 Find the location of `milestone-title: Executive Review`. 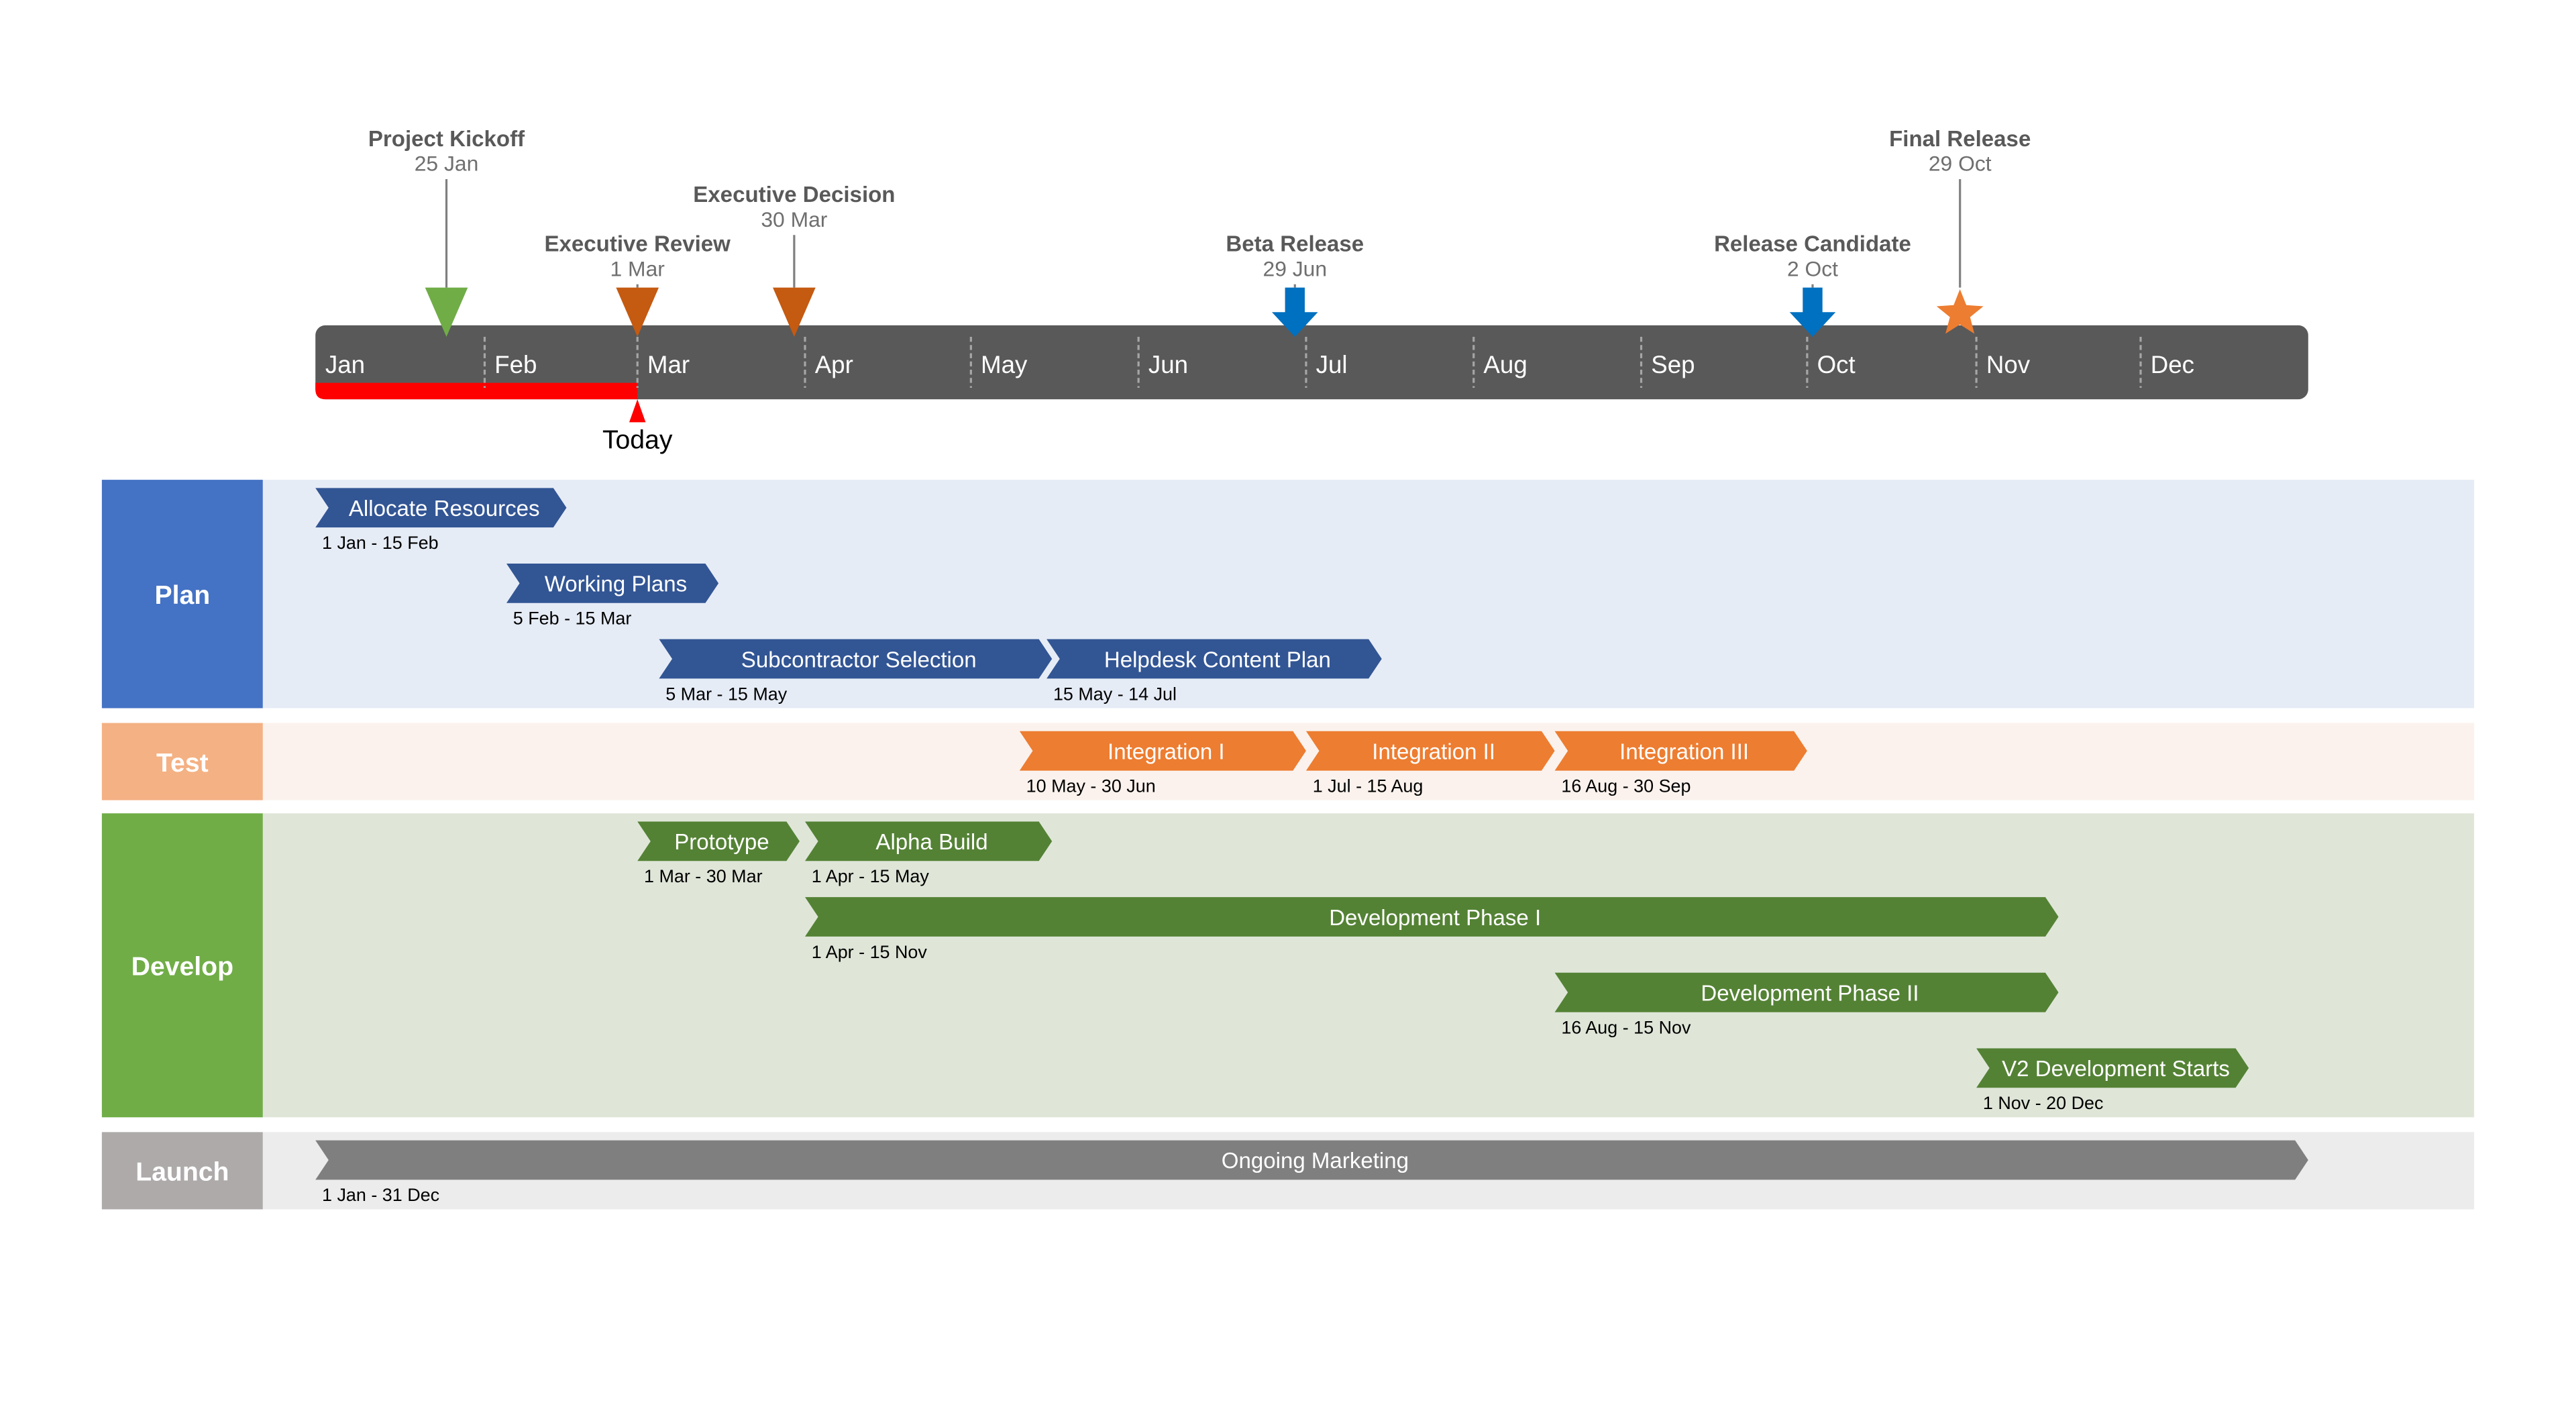

milestone-title: Executive Review is located at coordinates (638, 244).